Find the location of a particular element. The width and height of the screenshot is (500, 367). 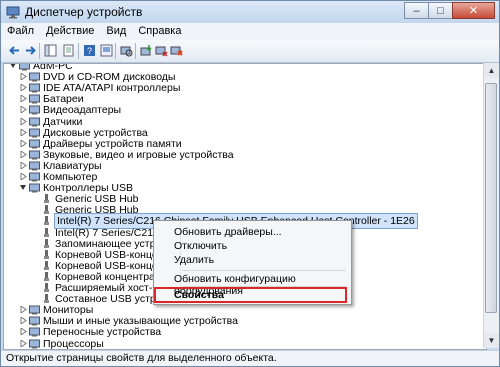

forward-icon is located at coordinates (30, 50).